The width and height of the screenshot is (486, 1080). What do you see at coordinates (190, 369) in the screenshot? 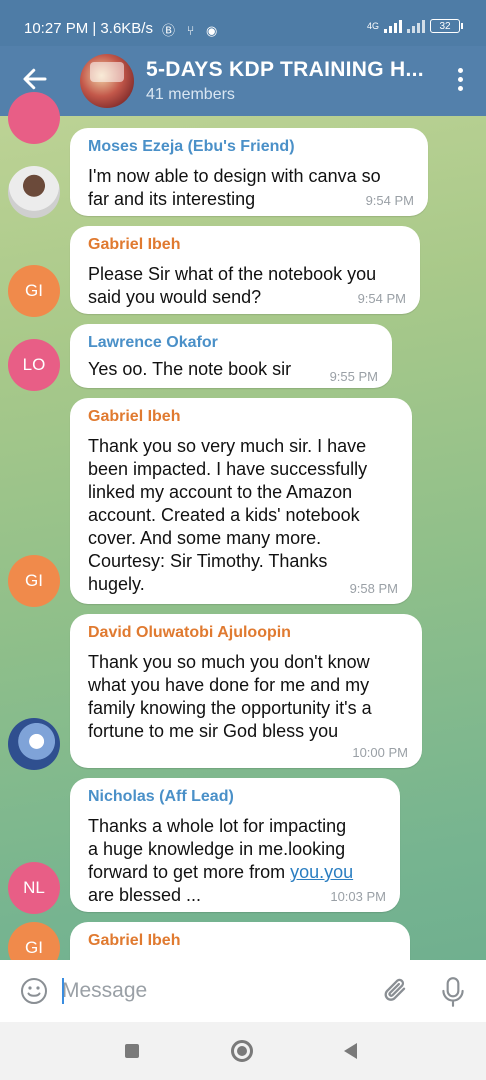
I see `message-text: Yes oo. The note book sir` at bounding box center [190, 369].